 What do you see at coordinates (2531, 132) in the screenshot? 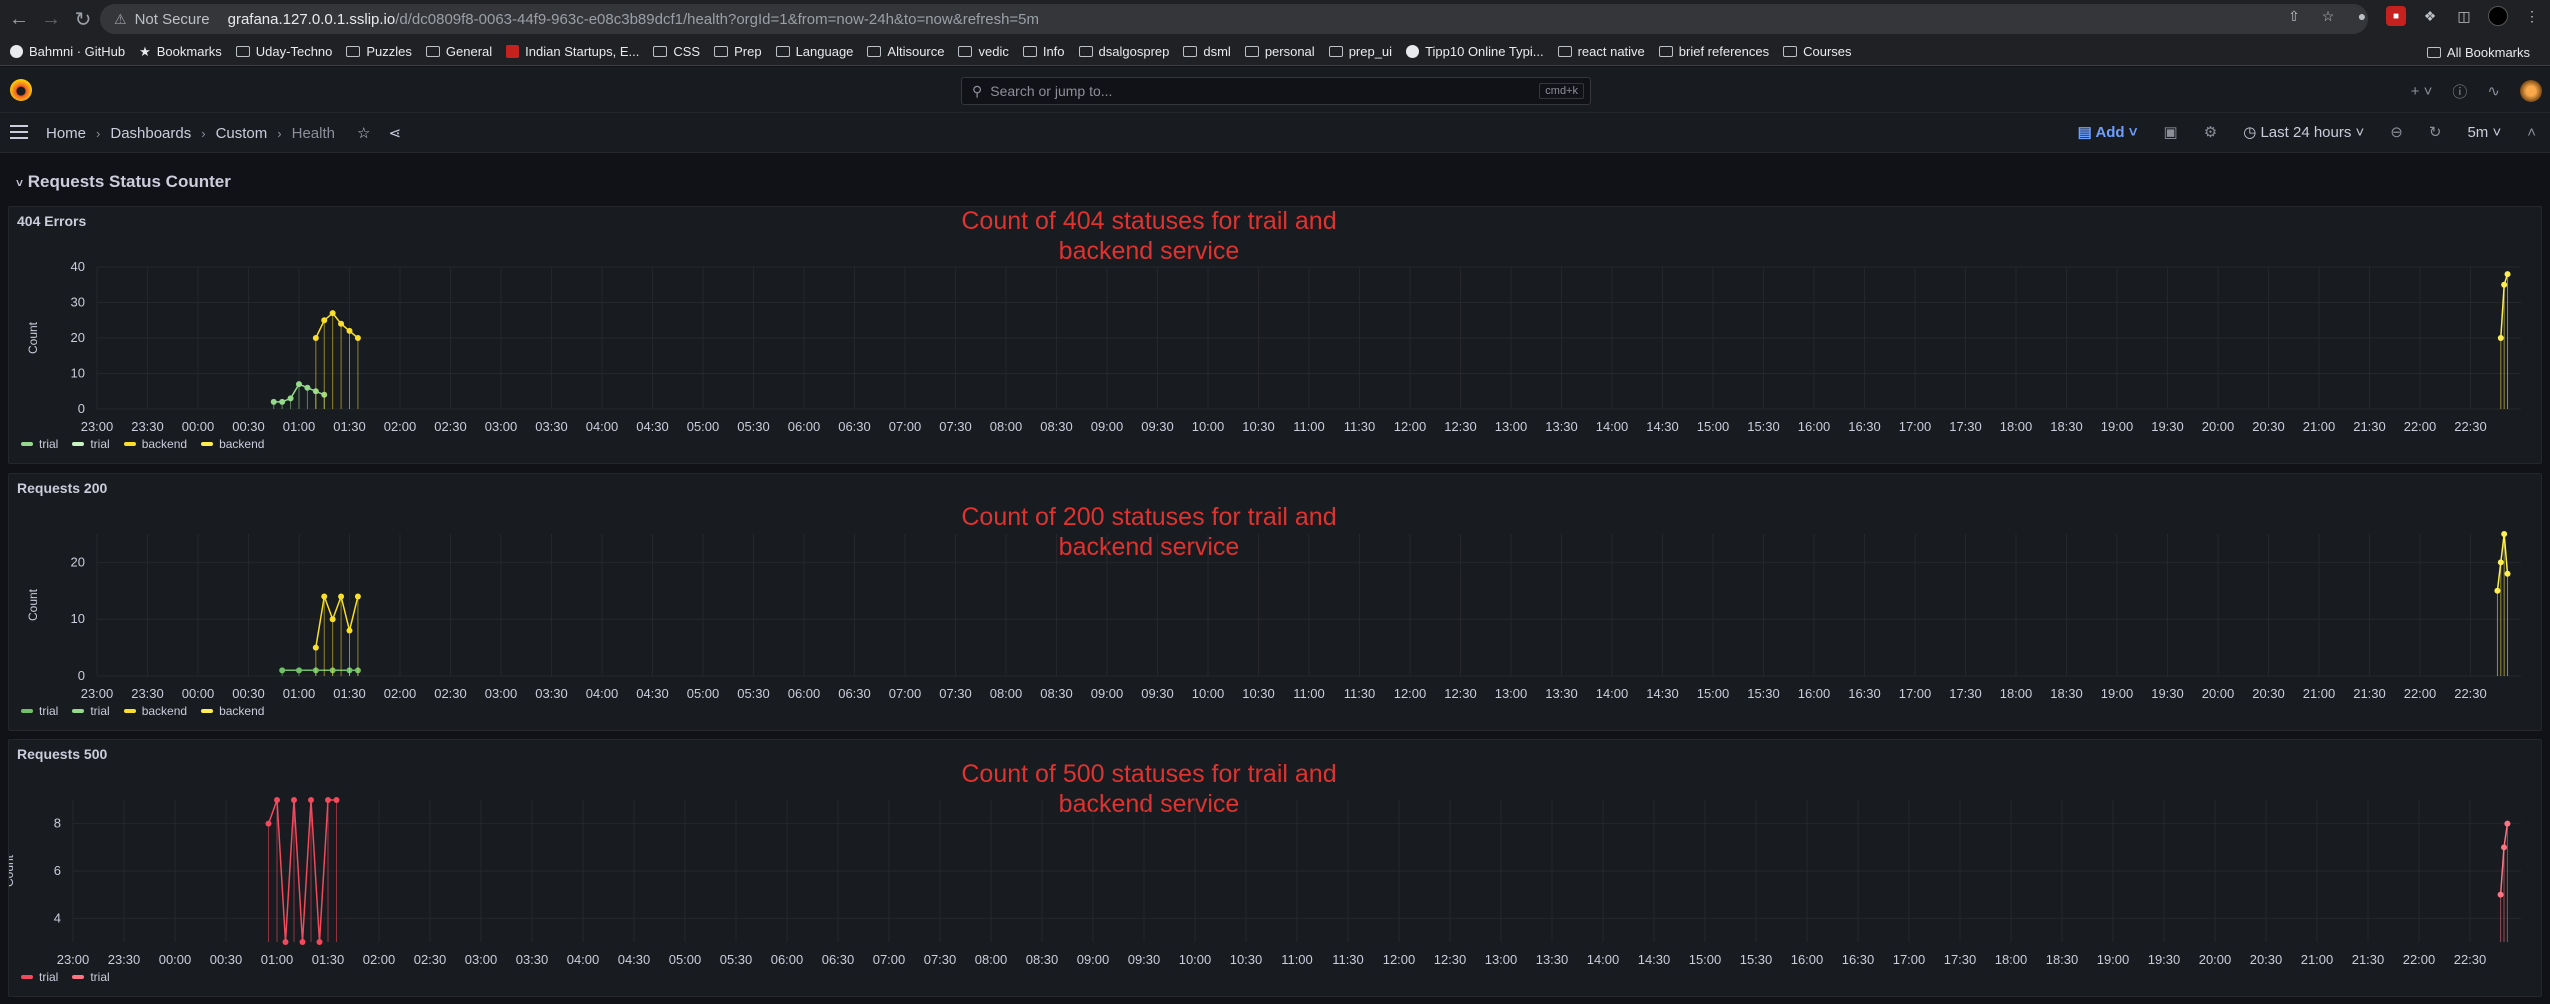
I see `collapse-up-icon: ˄` at bounding box center [2531, 132].